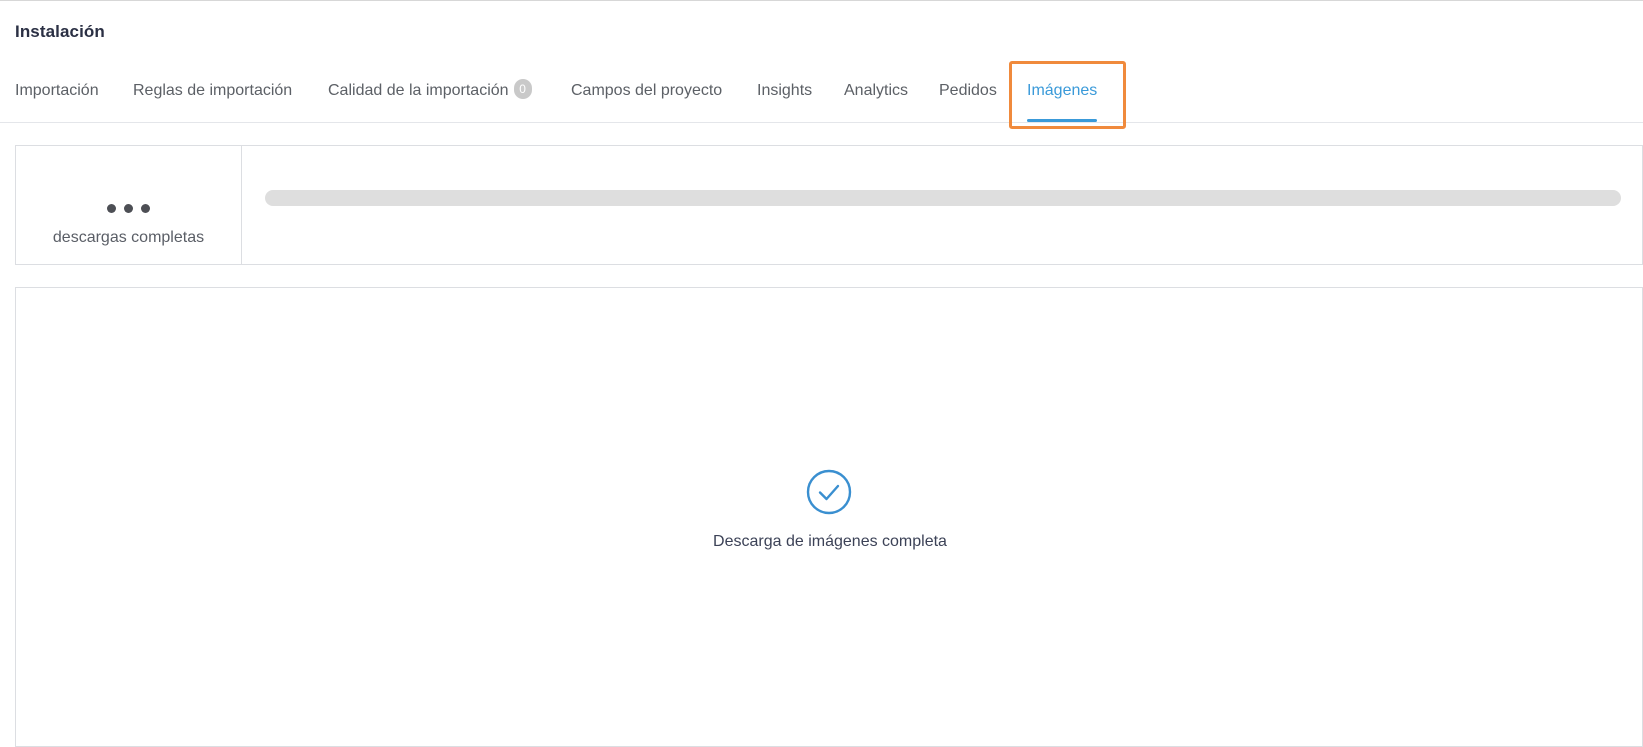  I want to click on tab-importacion: Importación, so click(57, 91).